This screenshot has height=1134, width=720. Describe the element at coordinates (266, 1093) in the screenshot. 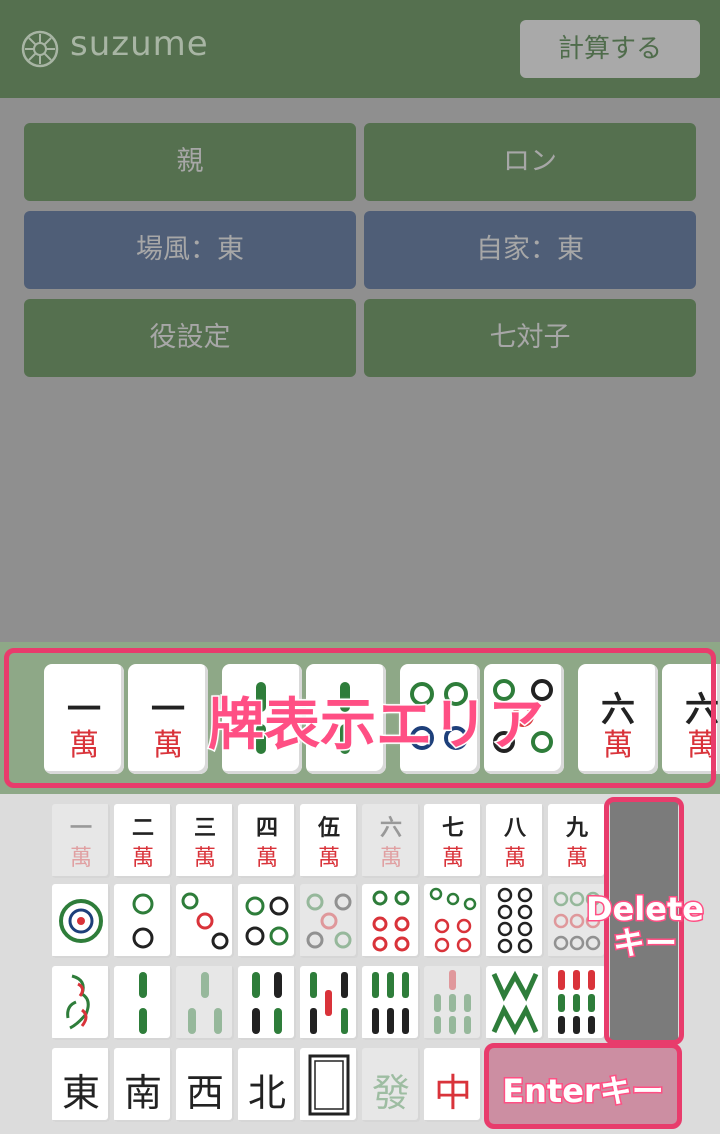

I see `key-glyph: 北` at that location.